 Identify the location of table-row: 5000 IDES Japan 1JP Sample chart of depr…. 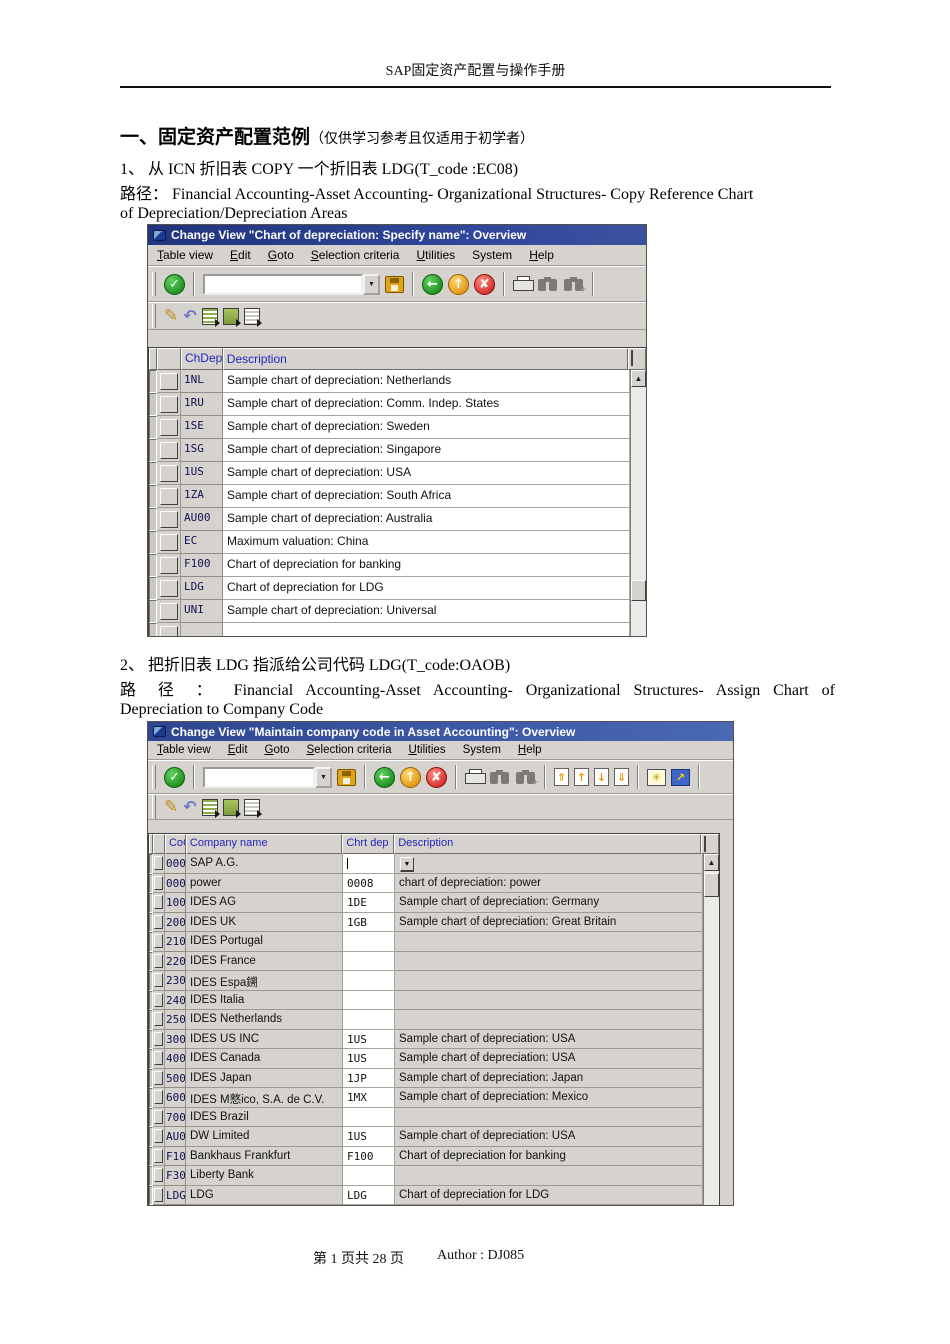
(426, 1078).